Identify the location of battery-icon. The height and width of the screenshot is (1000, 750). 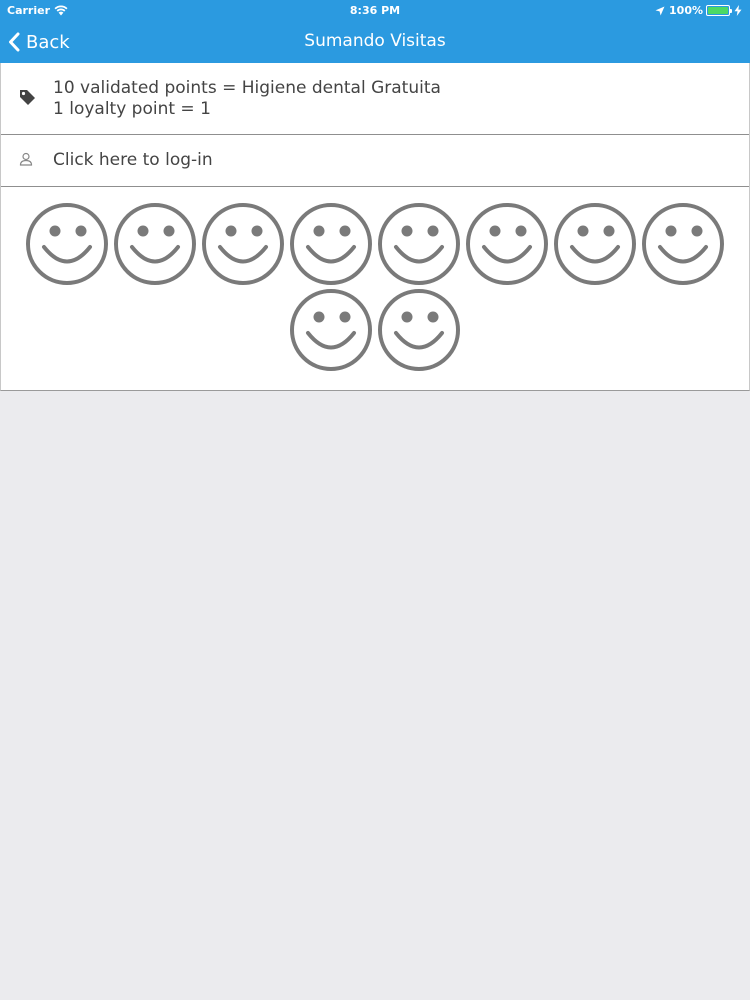
(719, 10).